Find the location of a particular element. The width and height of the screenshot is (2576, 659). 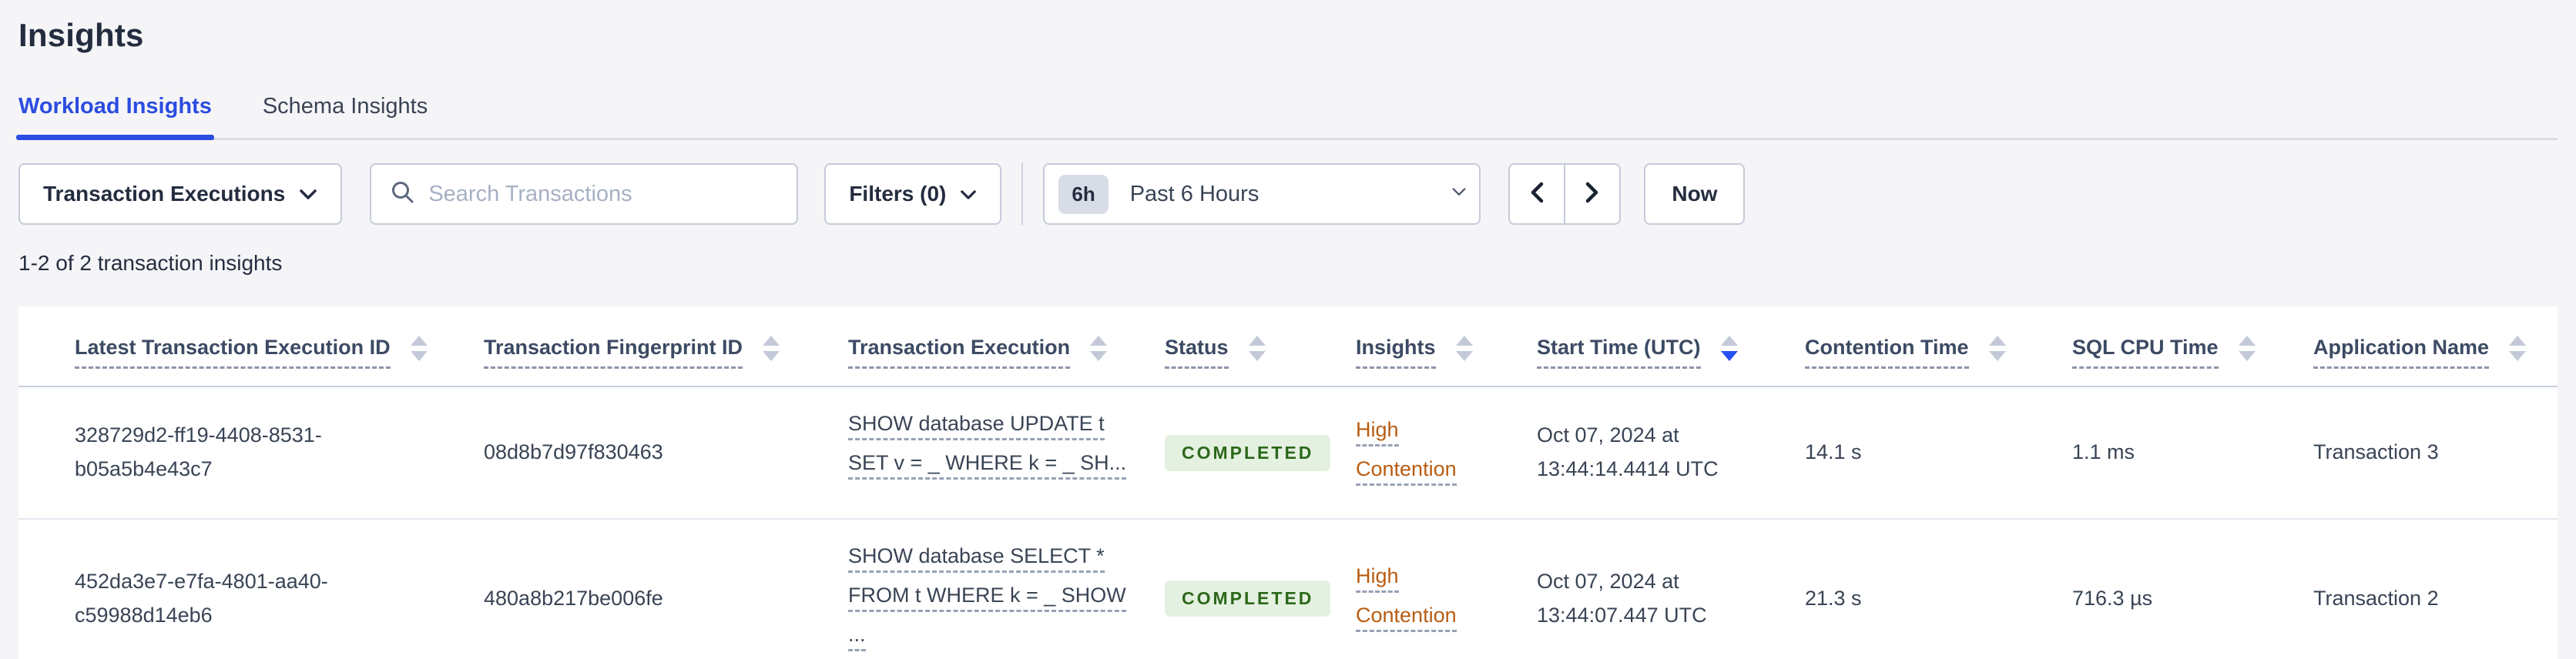

now-button: Now is located at coordinates (1695, 194).